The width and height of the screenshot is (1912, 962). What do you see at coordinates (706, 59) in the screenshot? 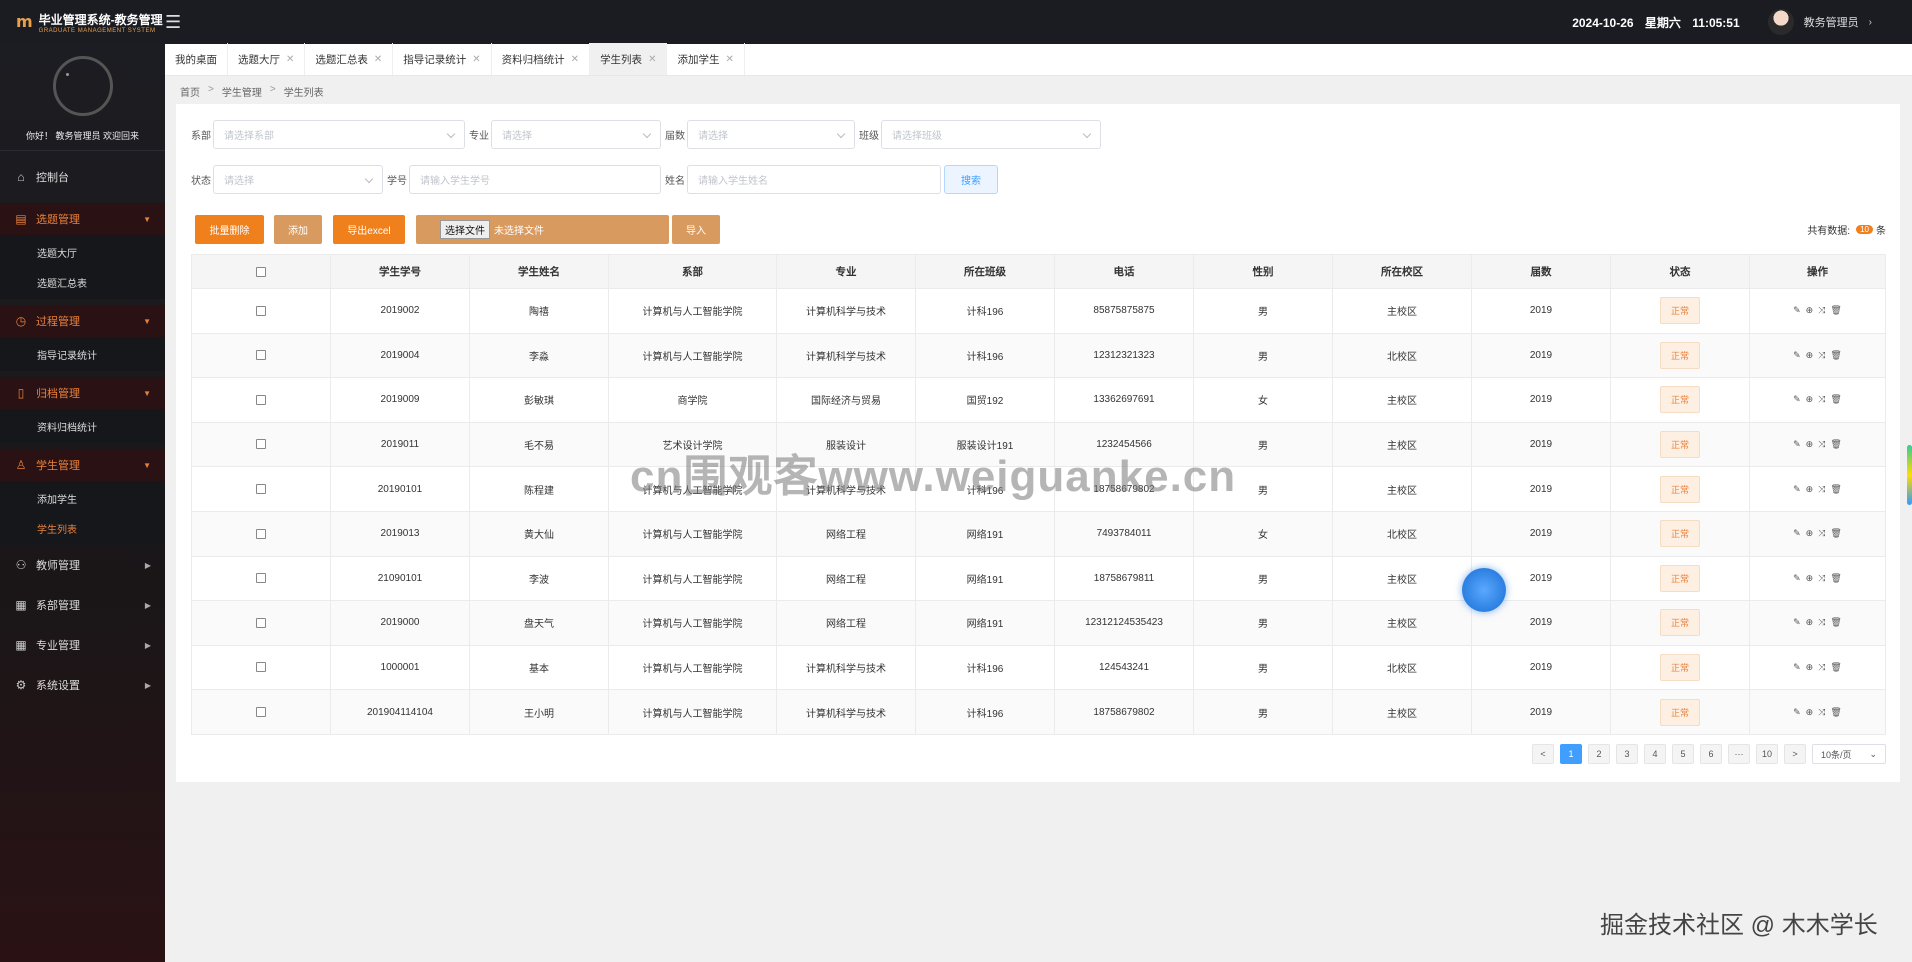
I see `tab-add-student: 添加学生 ✕` at bounding box center [706, 59].